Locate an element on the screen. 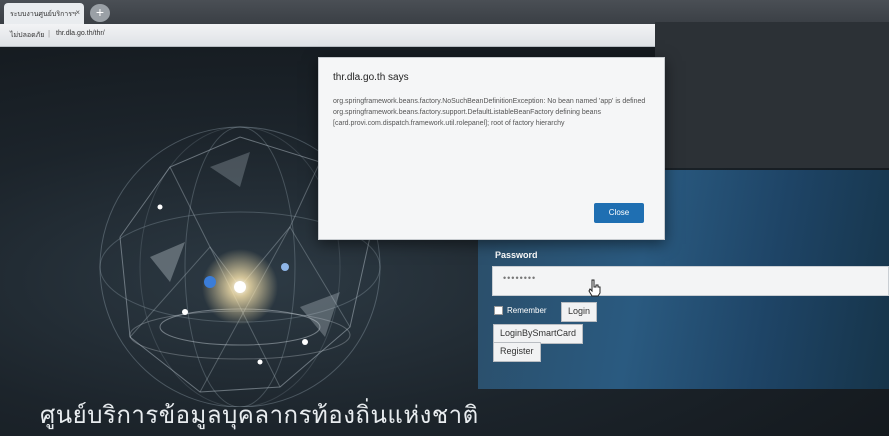 The height and width of the screenshot is (436, 889). browser-tab-title: ระบบงานศูนย์บริการฯ is located at coordinates (43, 14).